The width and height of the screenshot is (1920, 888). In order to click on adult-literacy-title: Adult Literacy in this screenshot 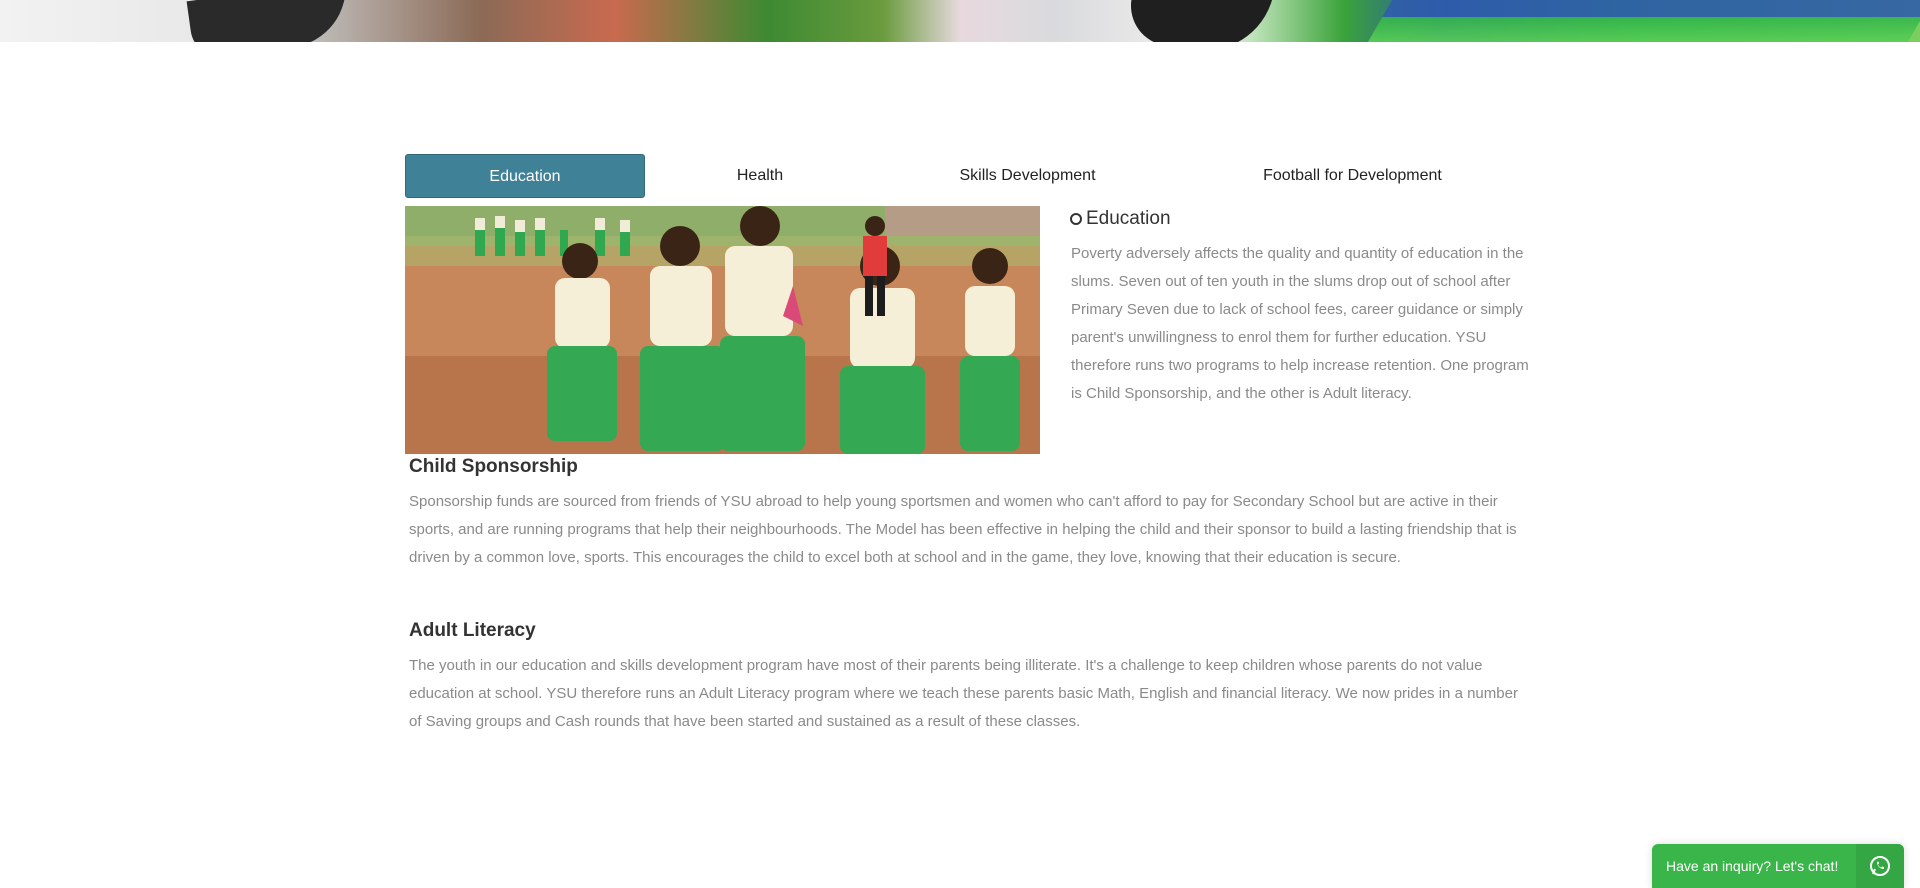, I will do `click(472, 630)`.